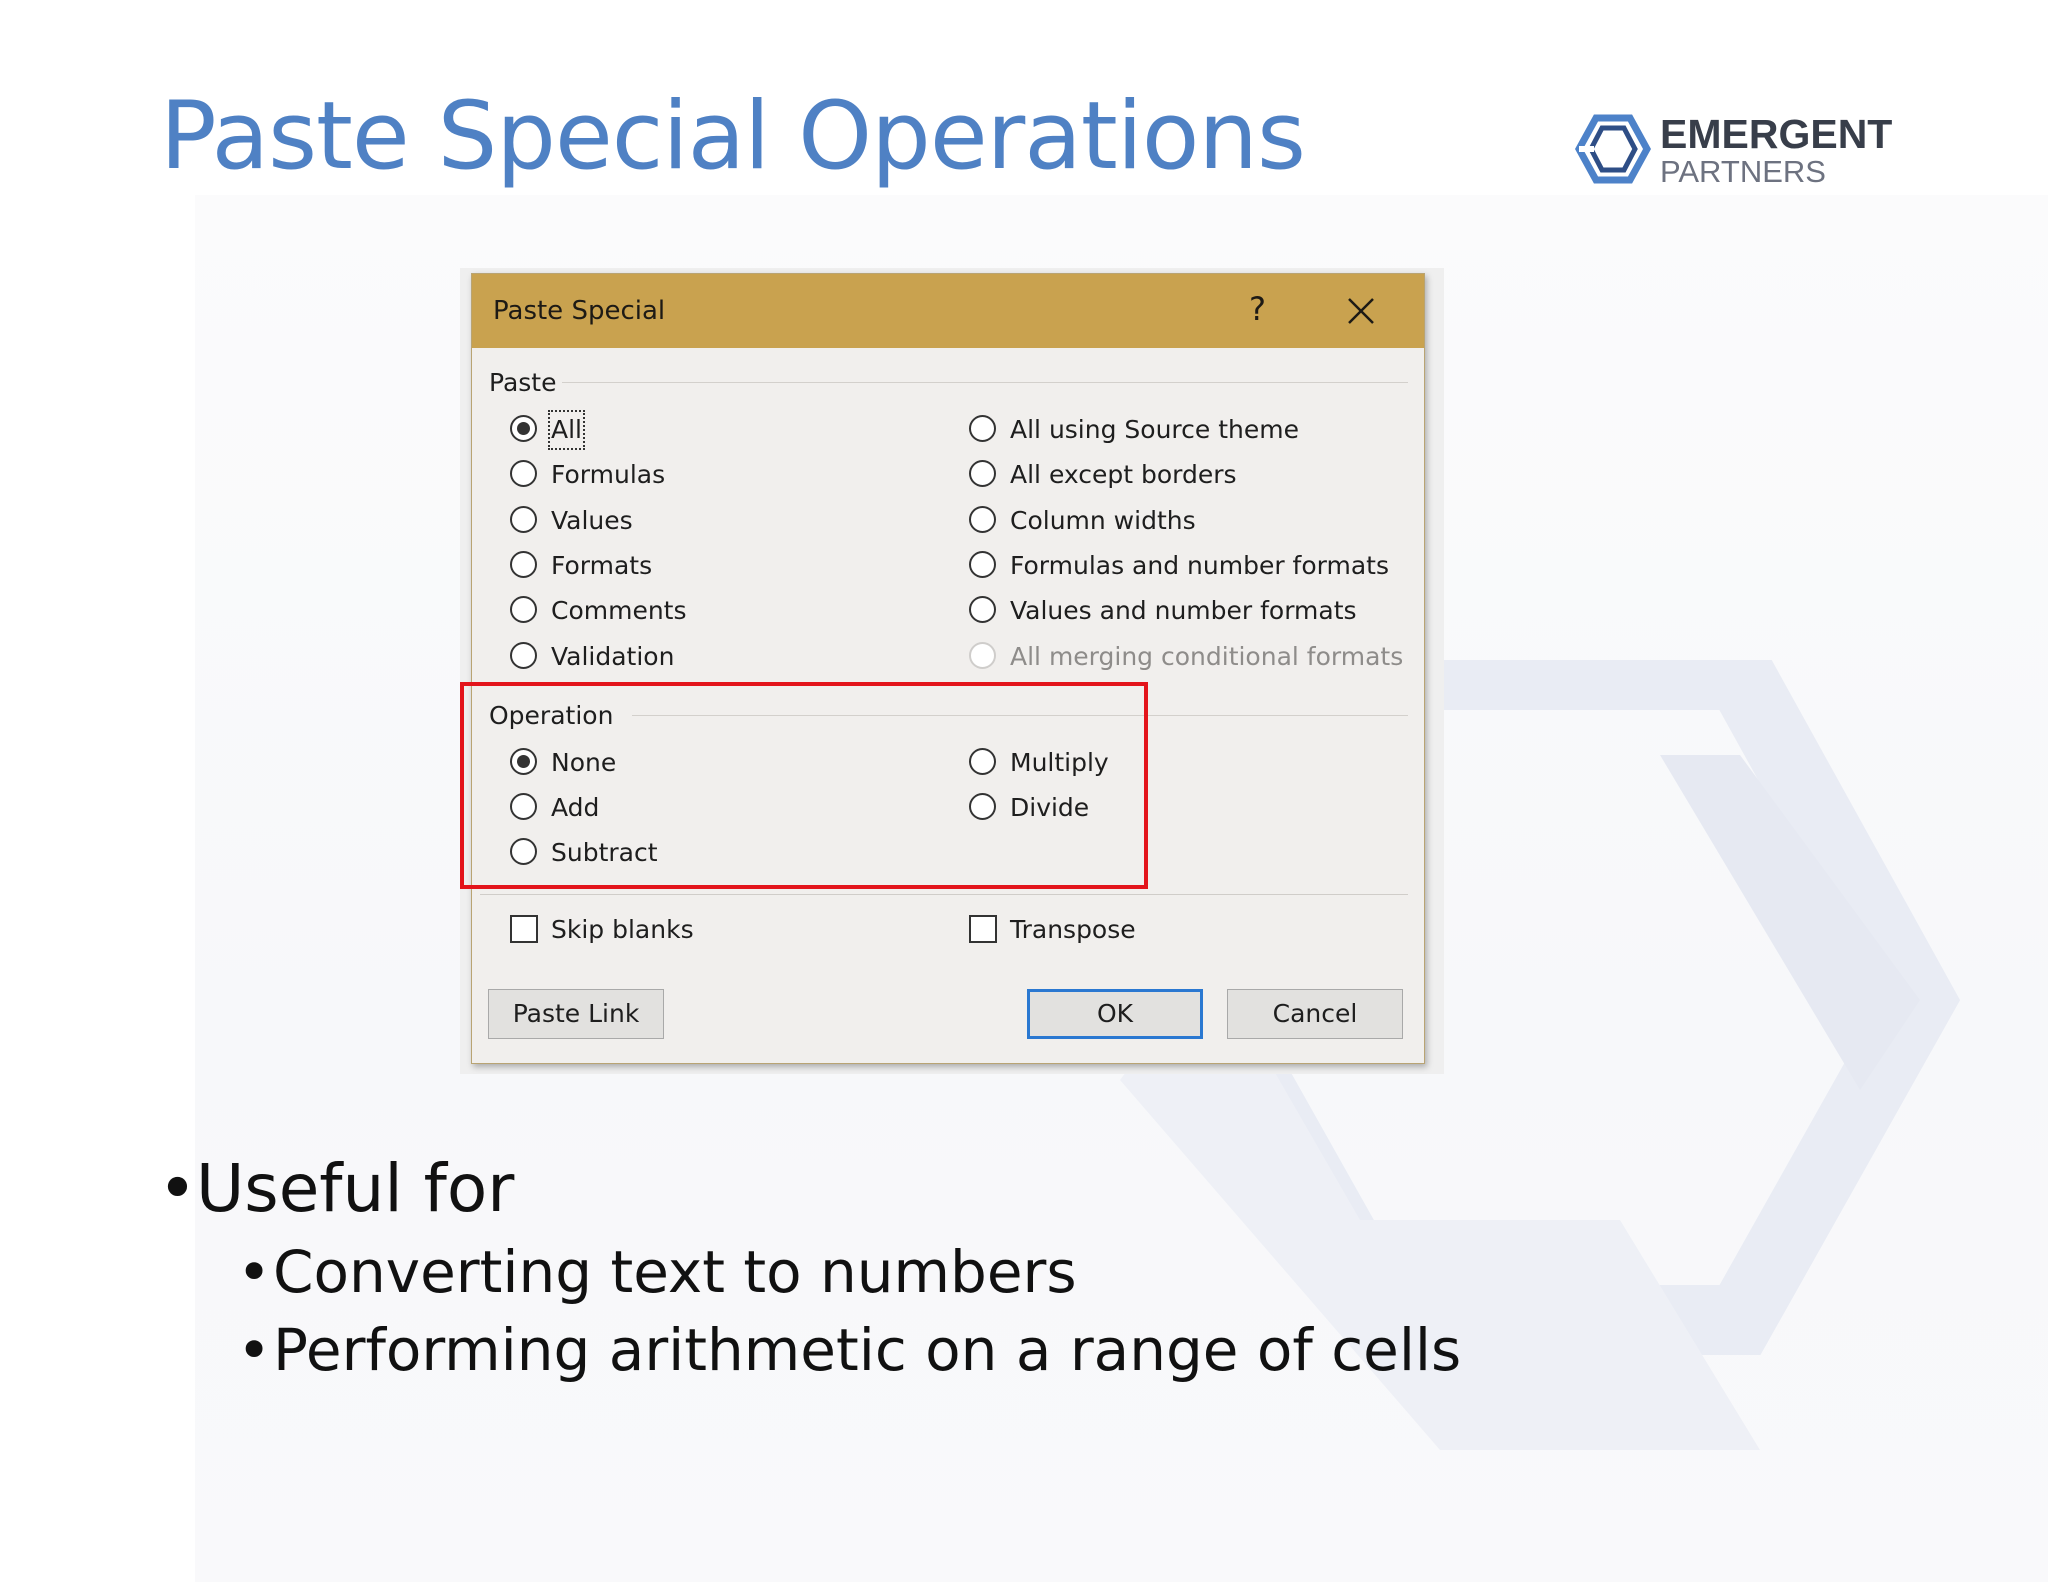 Image resolution: width=2048 pixels, height=1582 pixels. Describe the element at coordinates (523, 428) in the screenshot. I see `radio-all-selected` at that location.